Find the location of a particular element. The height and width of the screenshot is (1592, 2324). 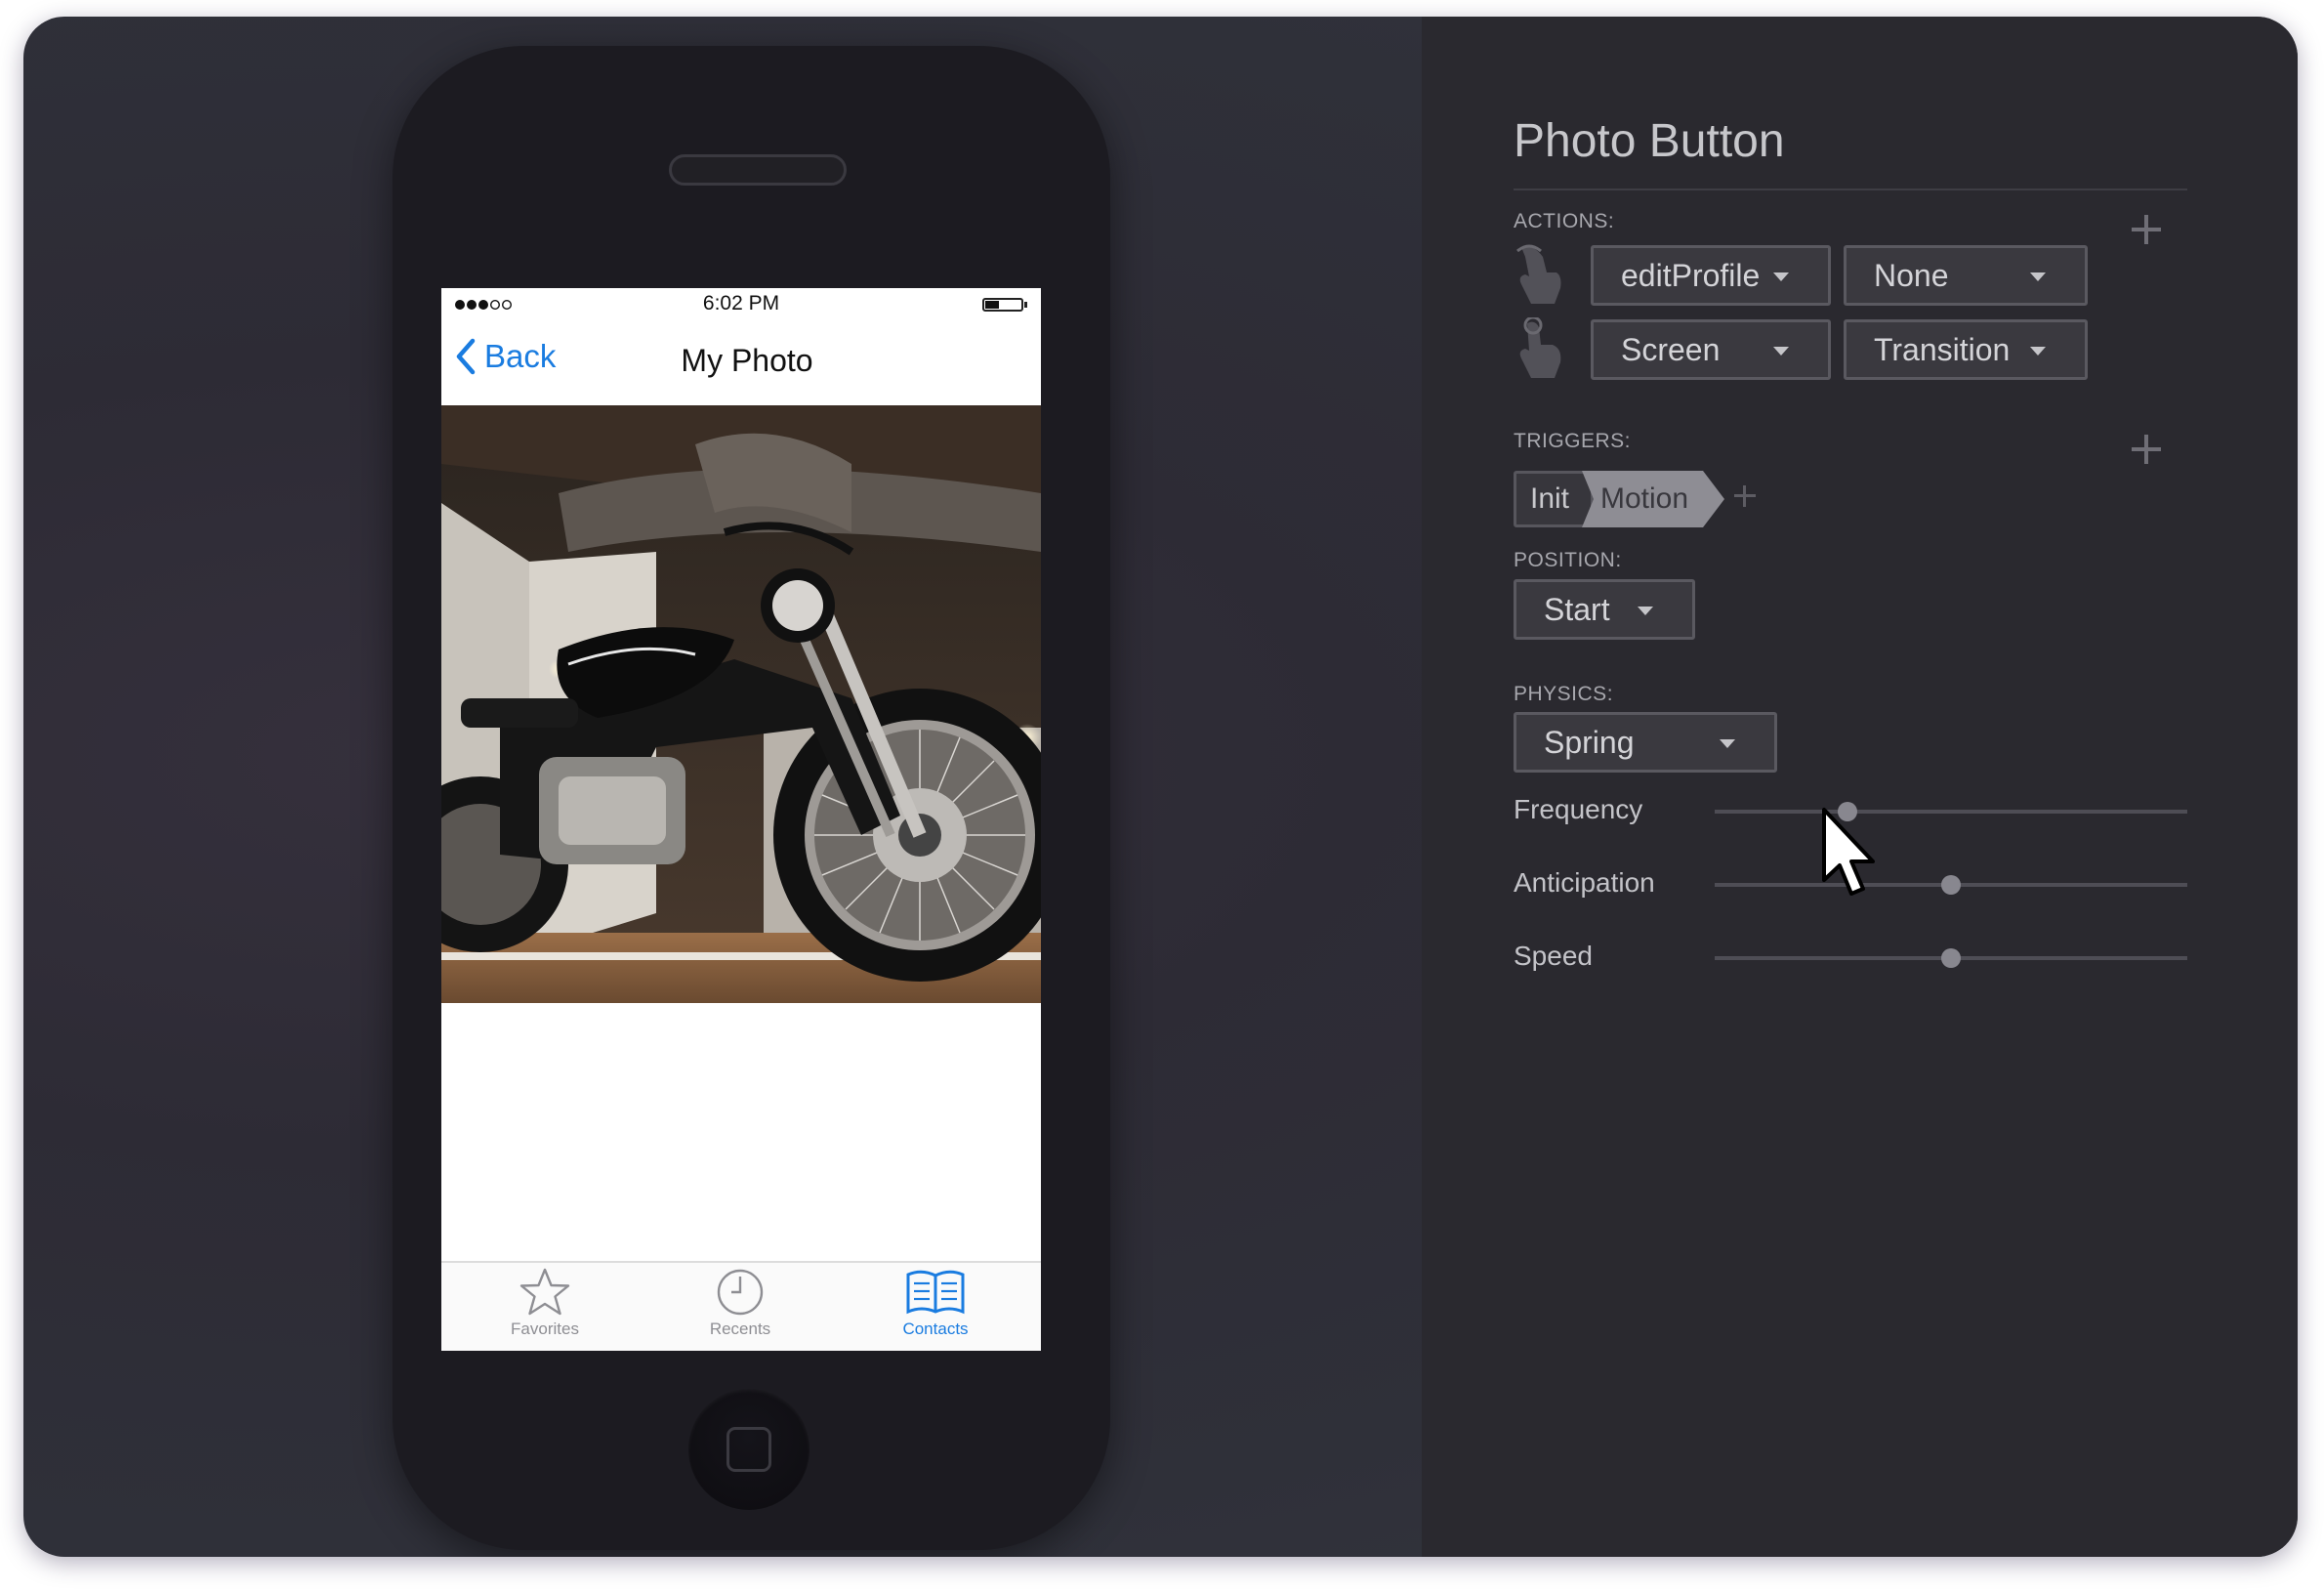

position-value: Start is located at coordinates (1577, 610).